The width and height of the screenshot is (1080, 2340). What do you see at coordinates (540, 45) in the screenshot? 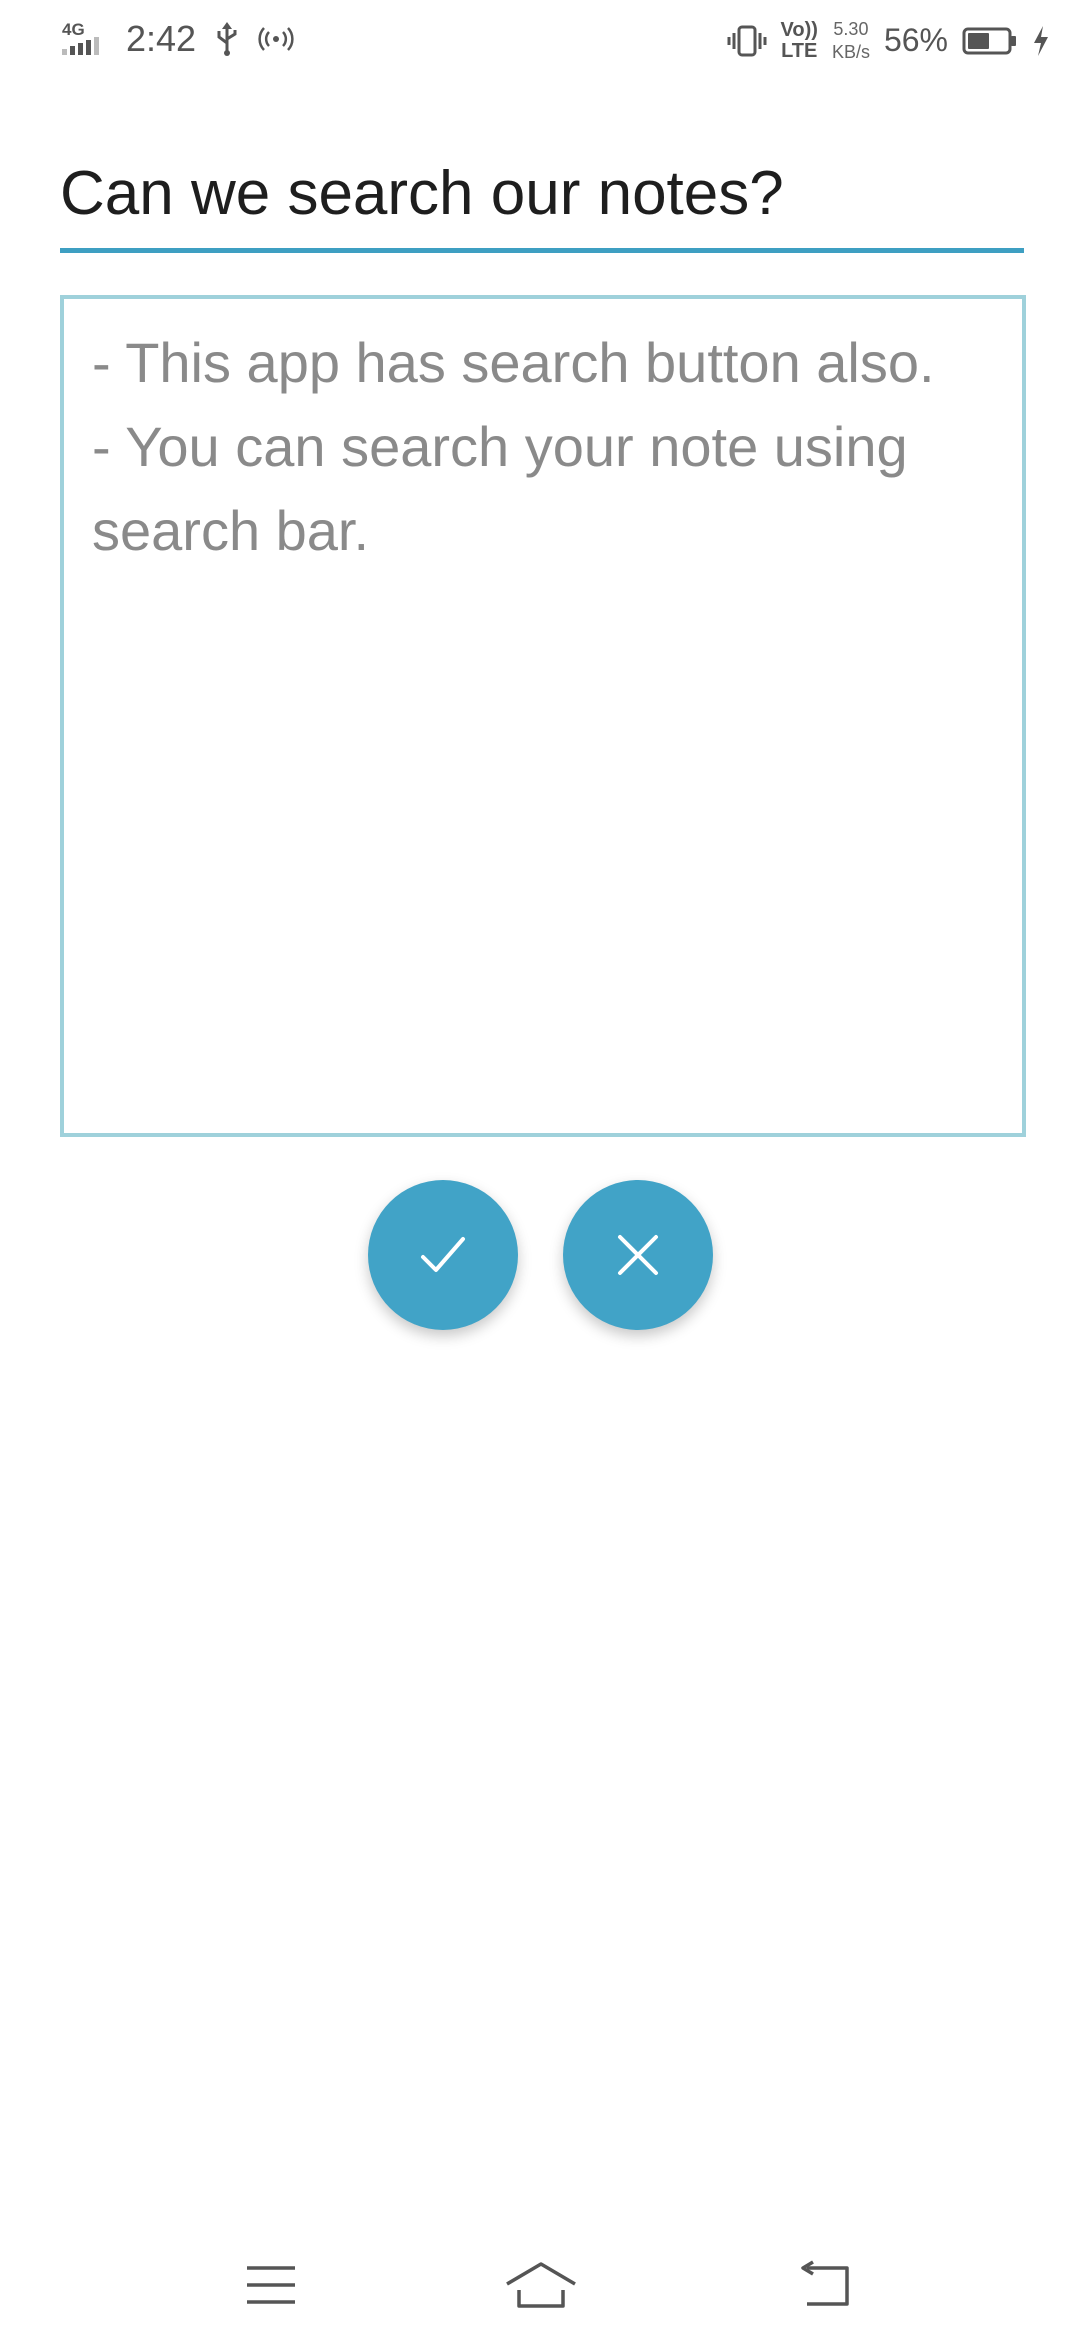
I see `status-bar: 4G 2:42 Vo)) LTE 5.30 KB/s 56%` at bounding box center [540, 45].